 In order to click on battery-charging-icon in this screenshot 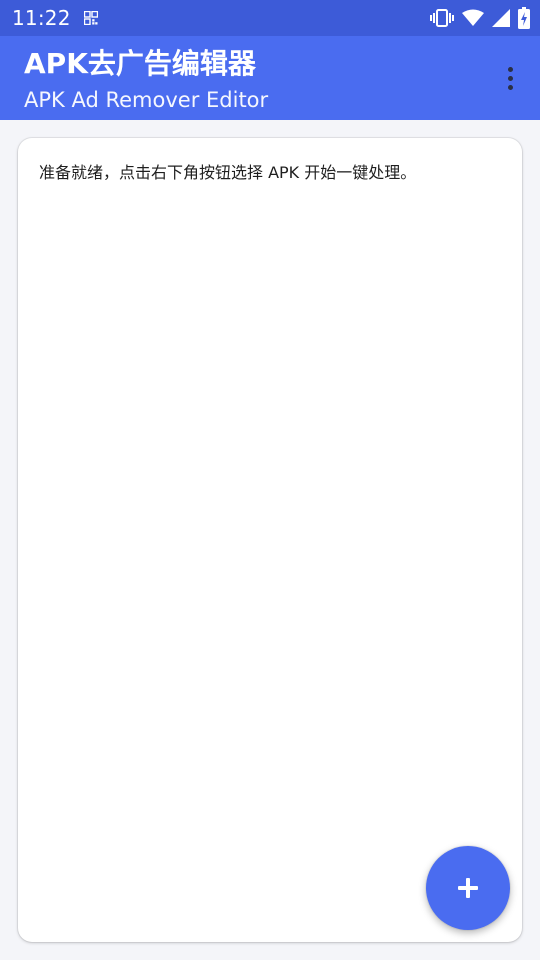, I will do `click(524, 18)`.